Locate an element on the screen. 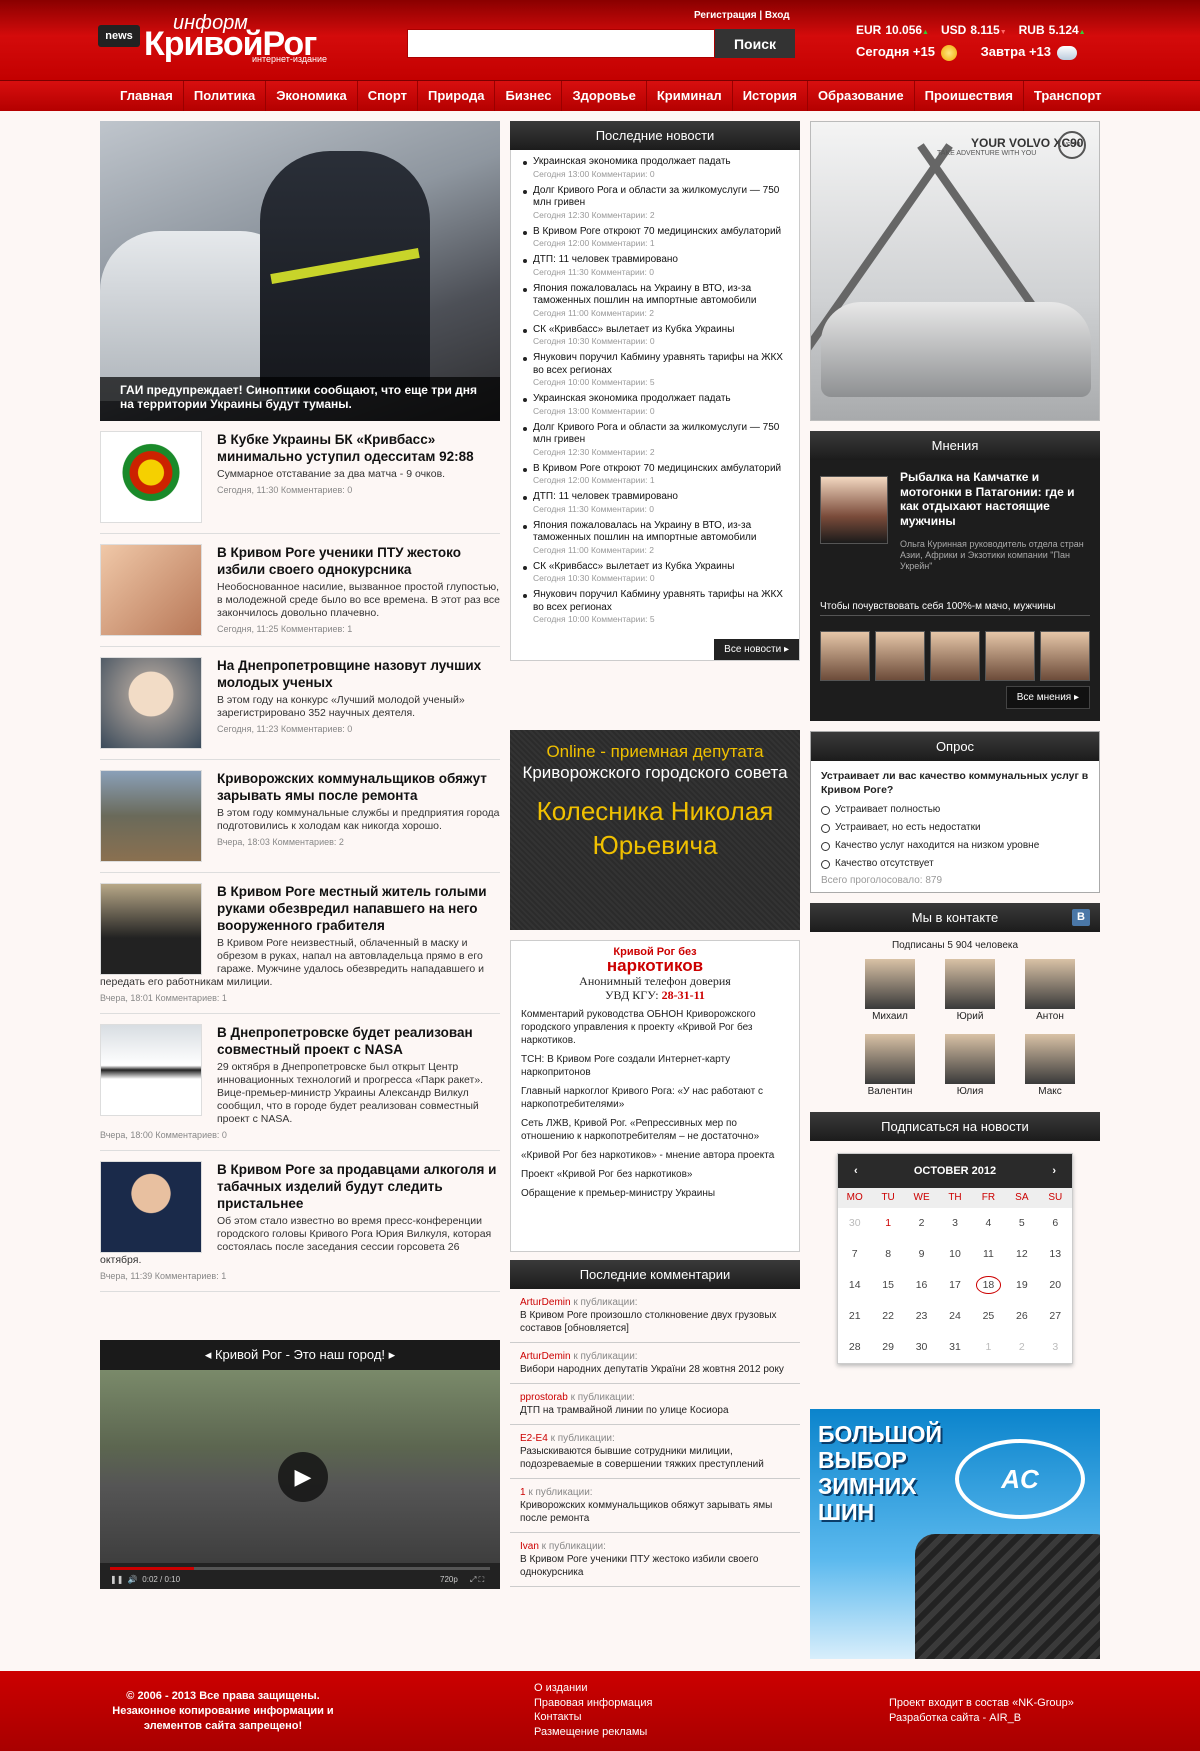  calendar-day: 24 is located at coordinates (954, 1316).